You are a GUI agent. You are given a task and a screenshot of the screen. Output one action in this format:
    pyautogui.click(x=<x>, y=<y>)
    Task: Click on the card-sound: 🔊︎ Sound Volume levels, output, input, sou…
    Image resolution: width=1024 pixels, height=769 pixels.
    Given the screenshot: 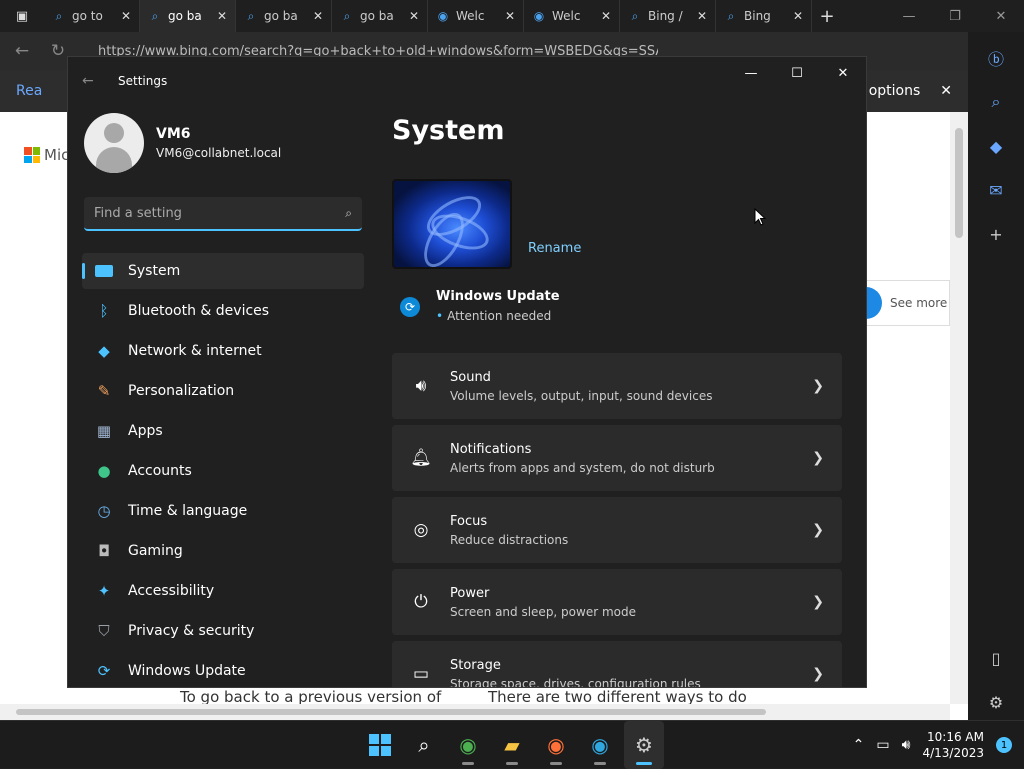 What is the action you would take?
    pyautogui.click(x=617, y=386)
    